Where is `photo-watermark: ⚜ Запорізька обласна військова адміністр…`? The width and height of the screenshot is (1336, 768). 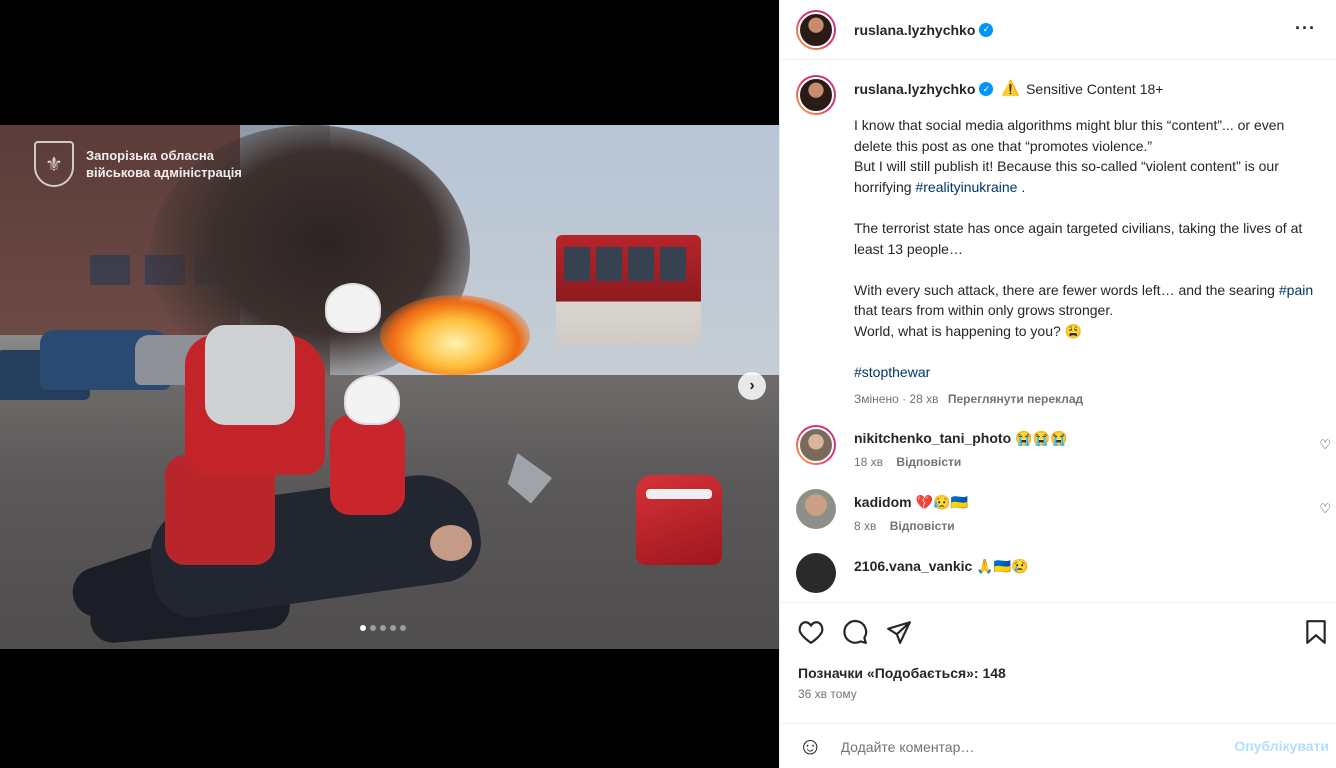
photo-watermark: ⚜ Запорізька обласна військова адміністр… is located at coordinates (138, 164).